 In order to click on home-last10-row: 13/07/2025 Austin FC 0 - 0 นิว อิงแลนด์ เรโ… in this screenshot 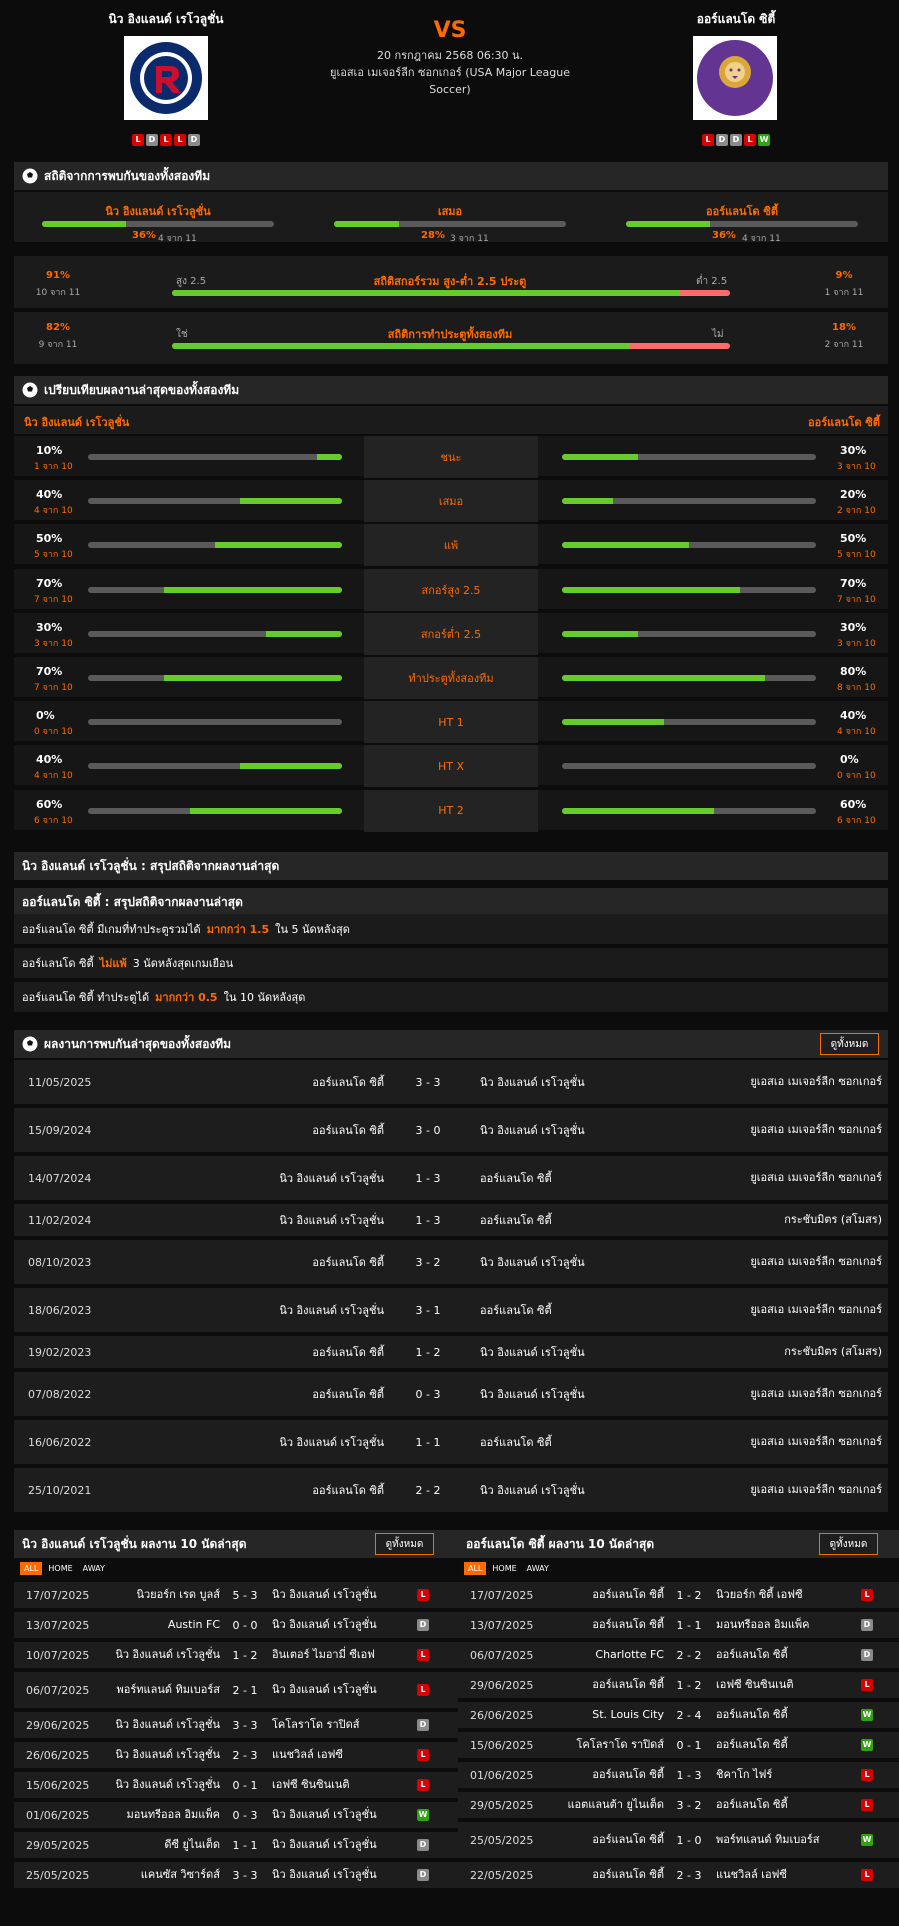, I will do `click(236, 1626)`.